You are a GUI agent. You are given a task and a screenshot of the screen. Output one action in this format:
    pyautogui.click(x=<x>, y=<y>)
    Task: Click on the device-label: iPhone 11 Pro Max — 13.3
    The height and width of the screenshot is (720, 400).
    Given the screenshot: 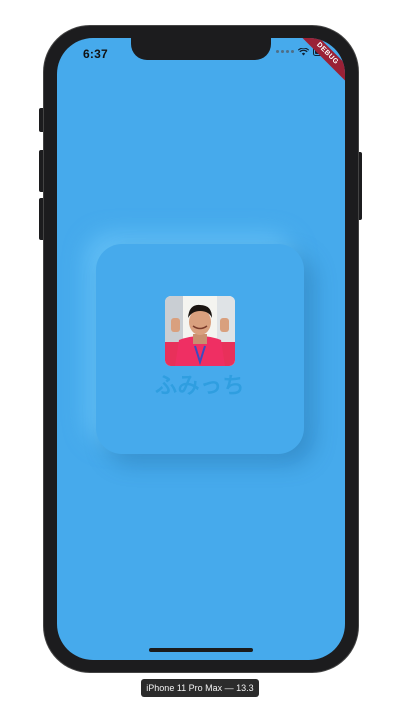 What is the action you would take?
    pyautogui.click(x=200, y=688)
    